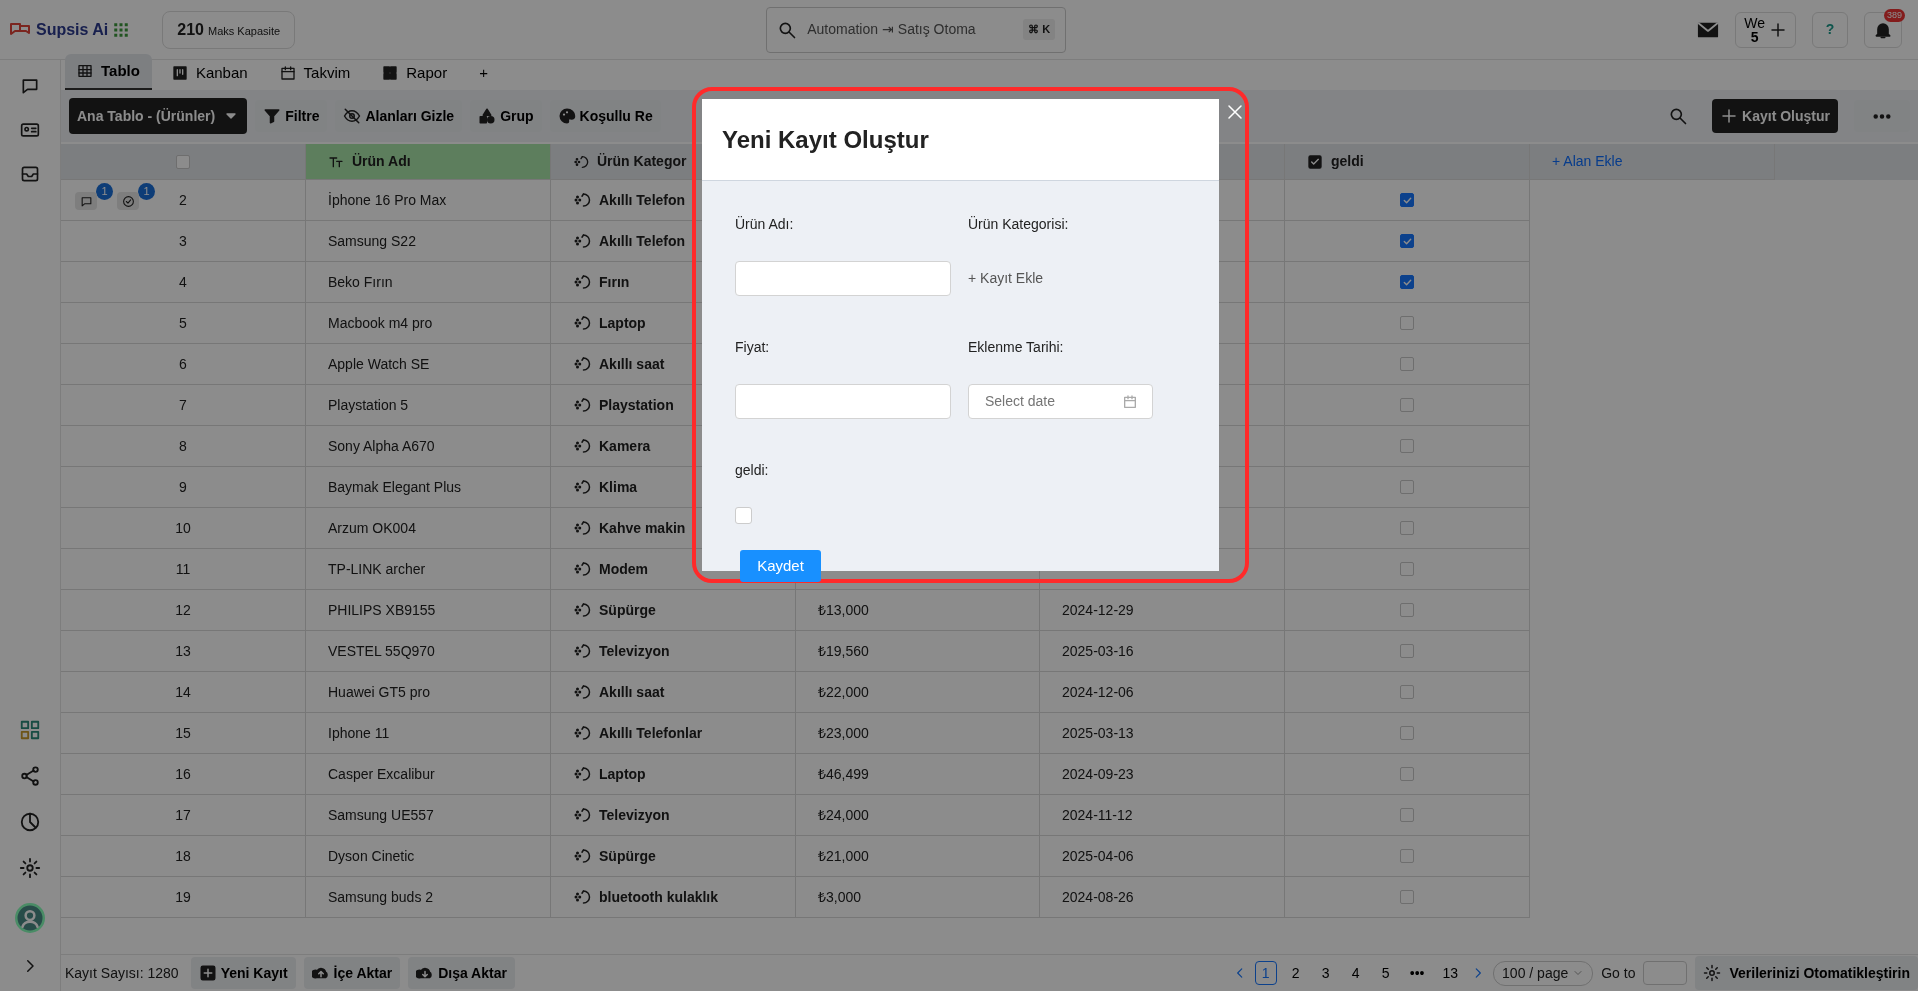  Describe the element at coordinates (121, 29) in the screenshot. I see `dotted-grid-icon` at that location.